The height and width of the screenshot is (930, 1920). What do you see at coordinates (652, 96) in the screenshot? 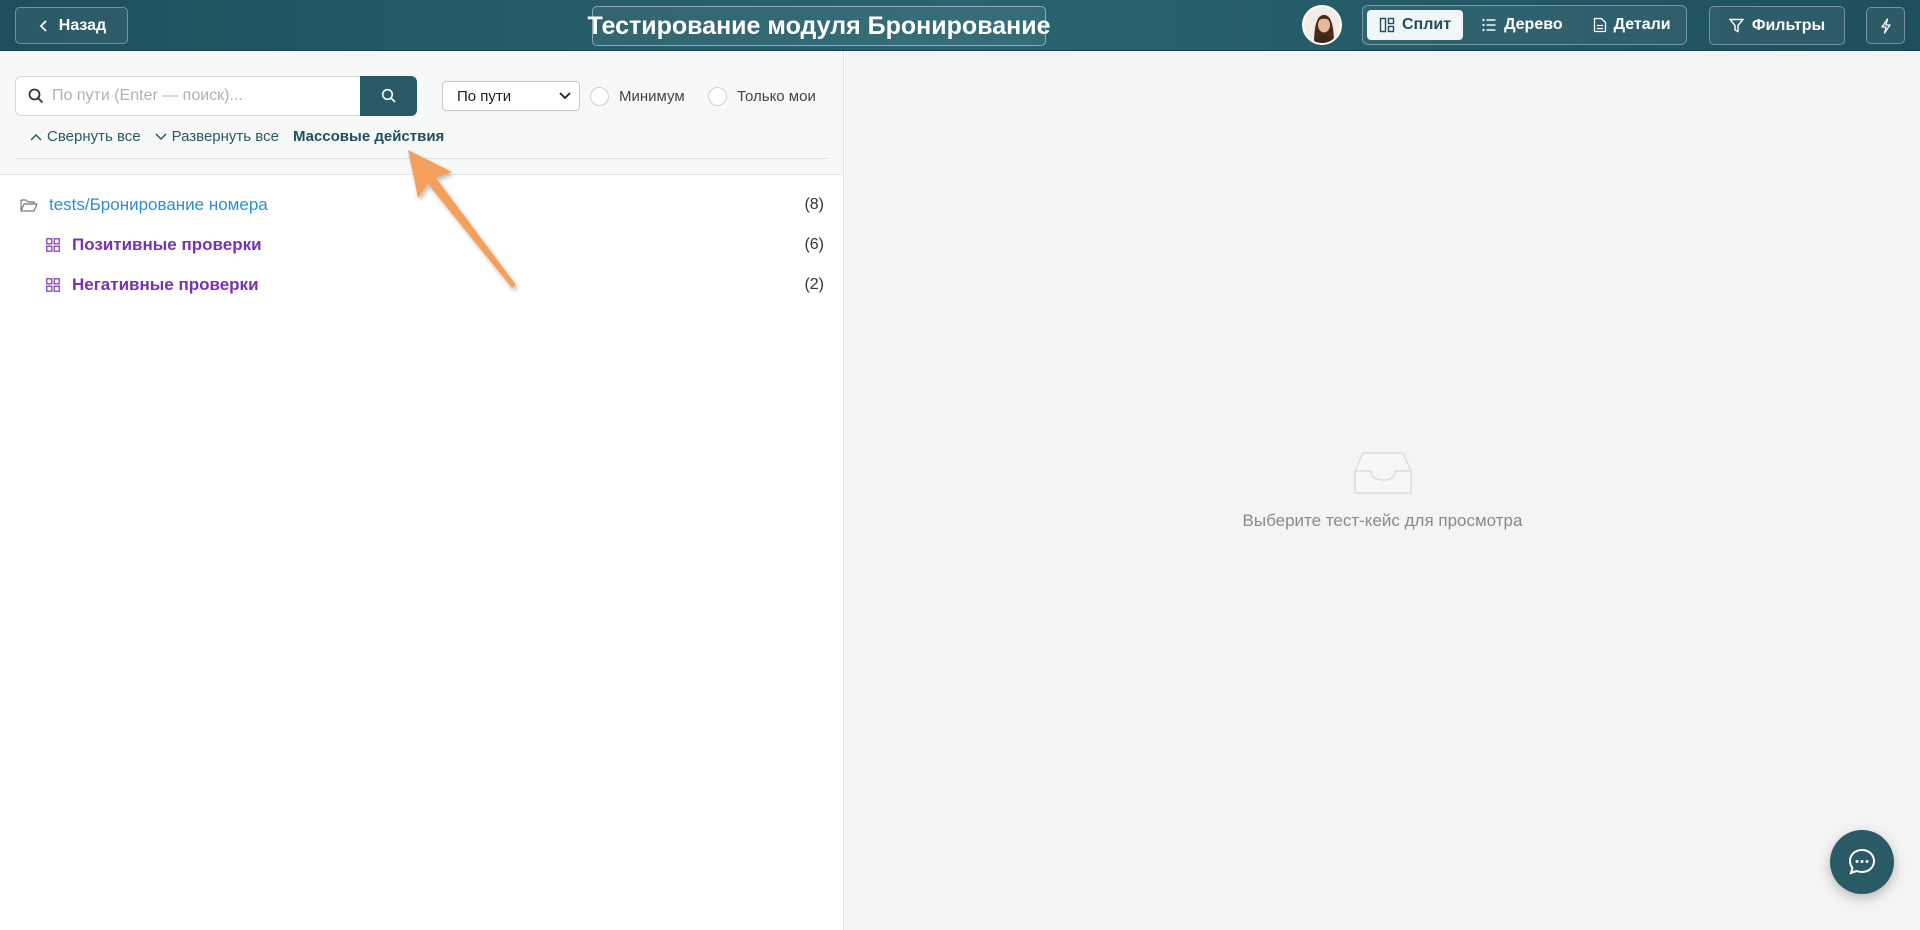
I see `minimum-label: Минимум` at bounding box center [652, 96].